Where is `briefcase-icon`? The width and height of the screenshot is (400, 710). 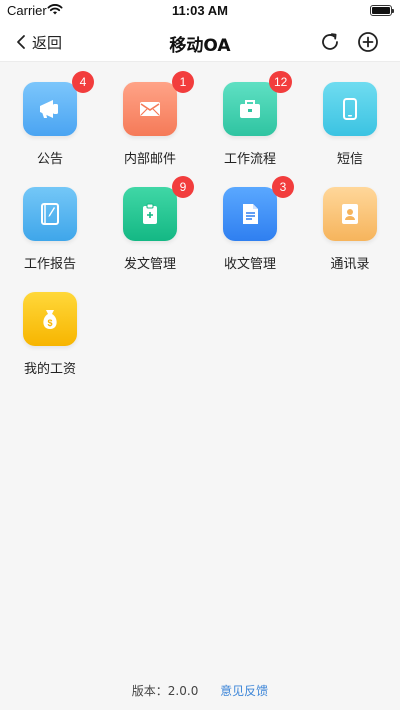 briefcase-icon is located at coordinates (250, 109).